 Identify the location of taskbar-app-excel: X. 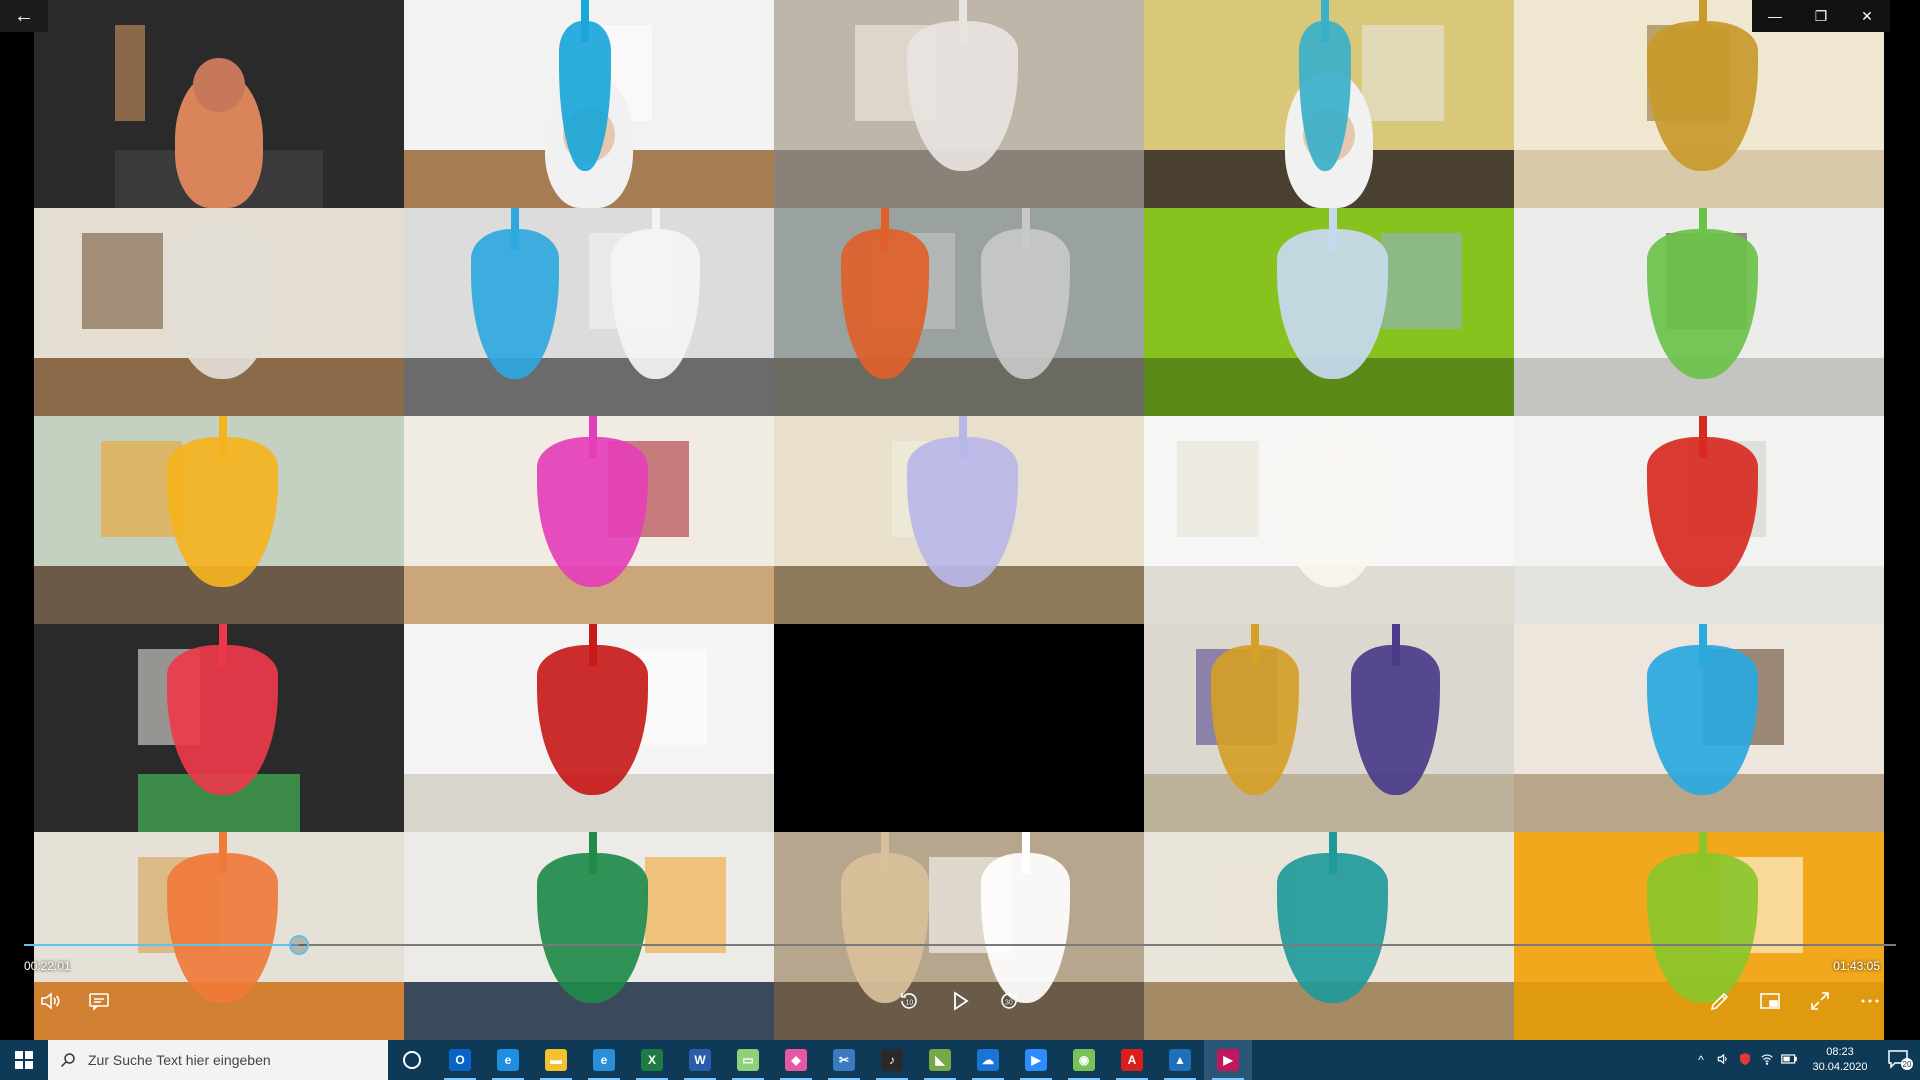
(652, 1060).